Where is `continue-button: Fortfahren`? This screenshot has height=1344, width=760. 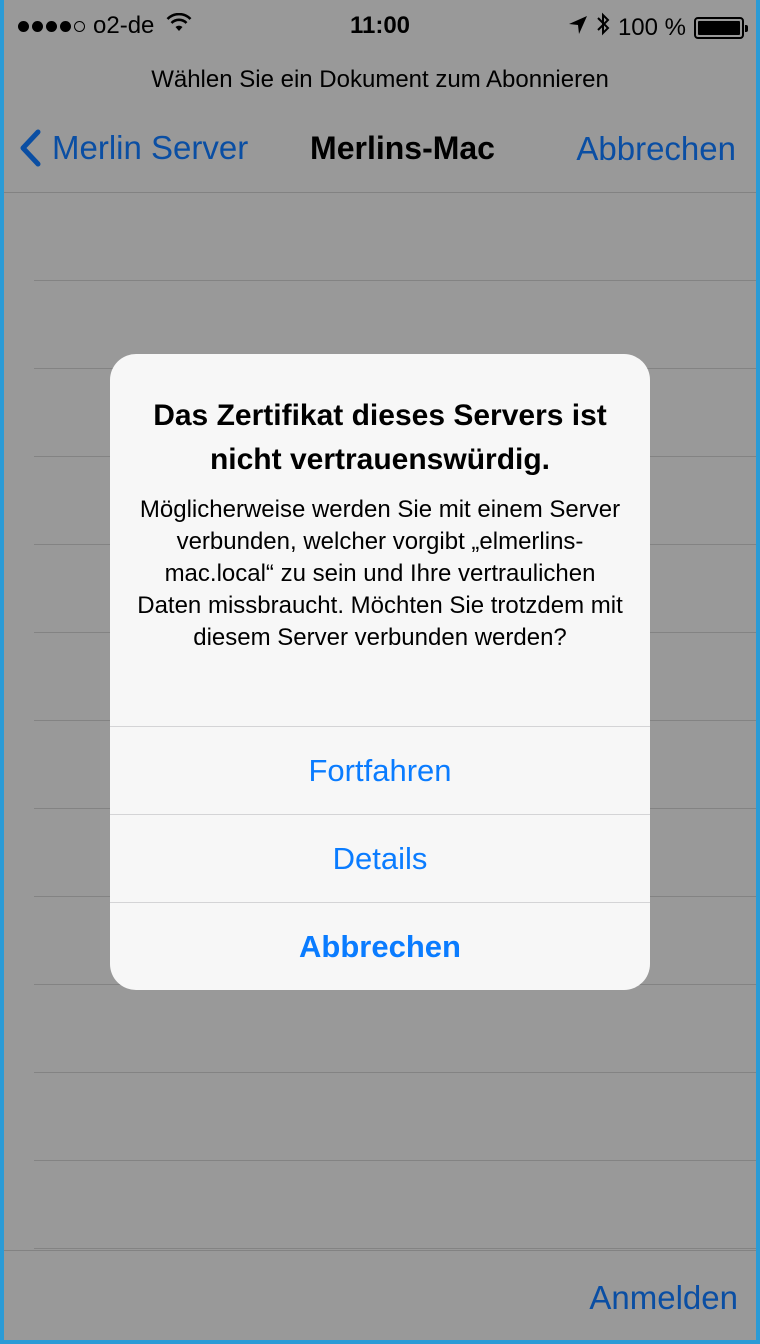
continue-button: Fortfahren is located at coordinates (380, 770).